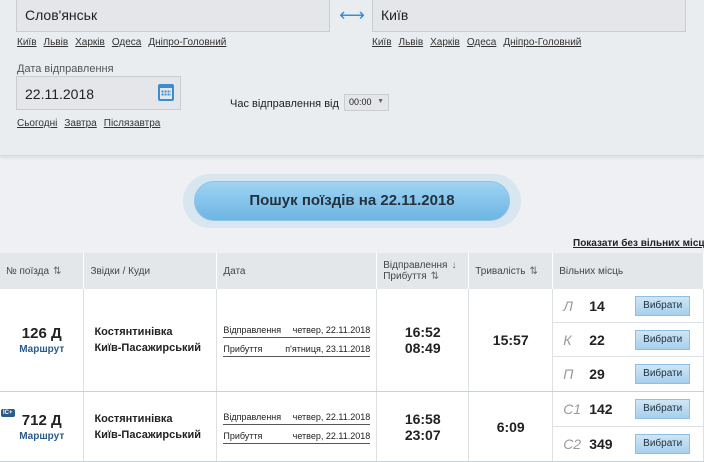  Describe the element at coordinates (638, 243) in the screenshot. I see `show-without-seats-link: Показати без вільних місць` at that location.